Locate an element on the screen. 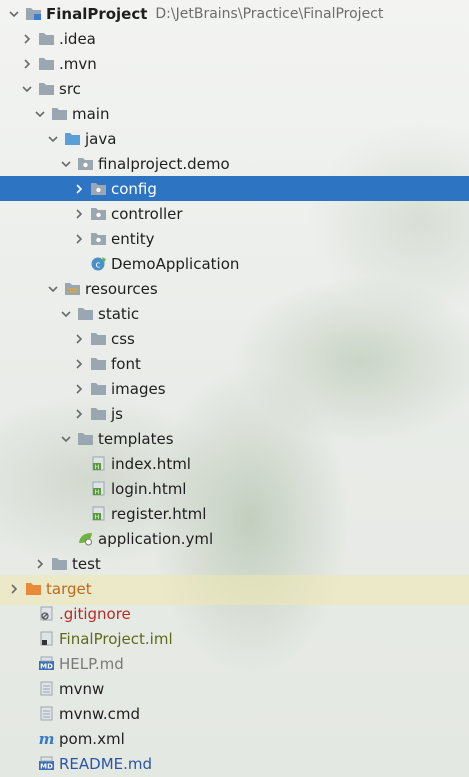 Image resolution: width=469 pixels, height=777 pixels. tree-row-resources: resources is located at coordinates (234, 288).